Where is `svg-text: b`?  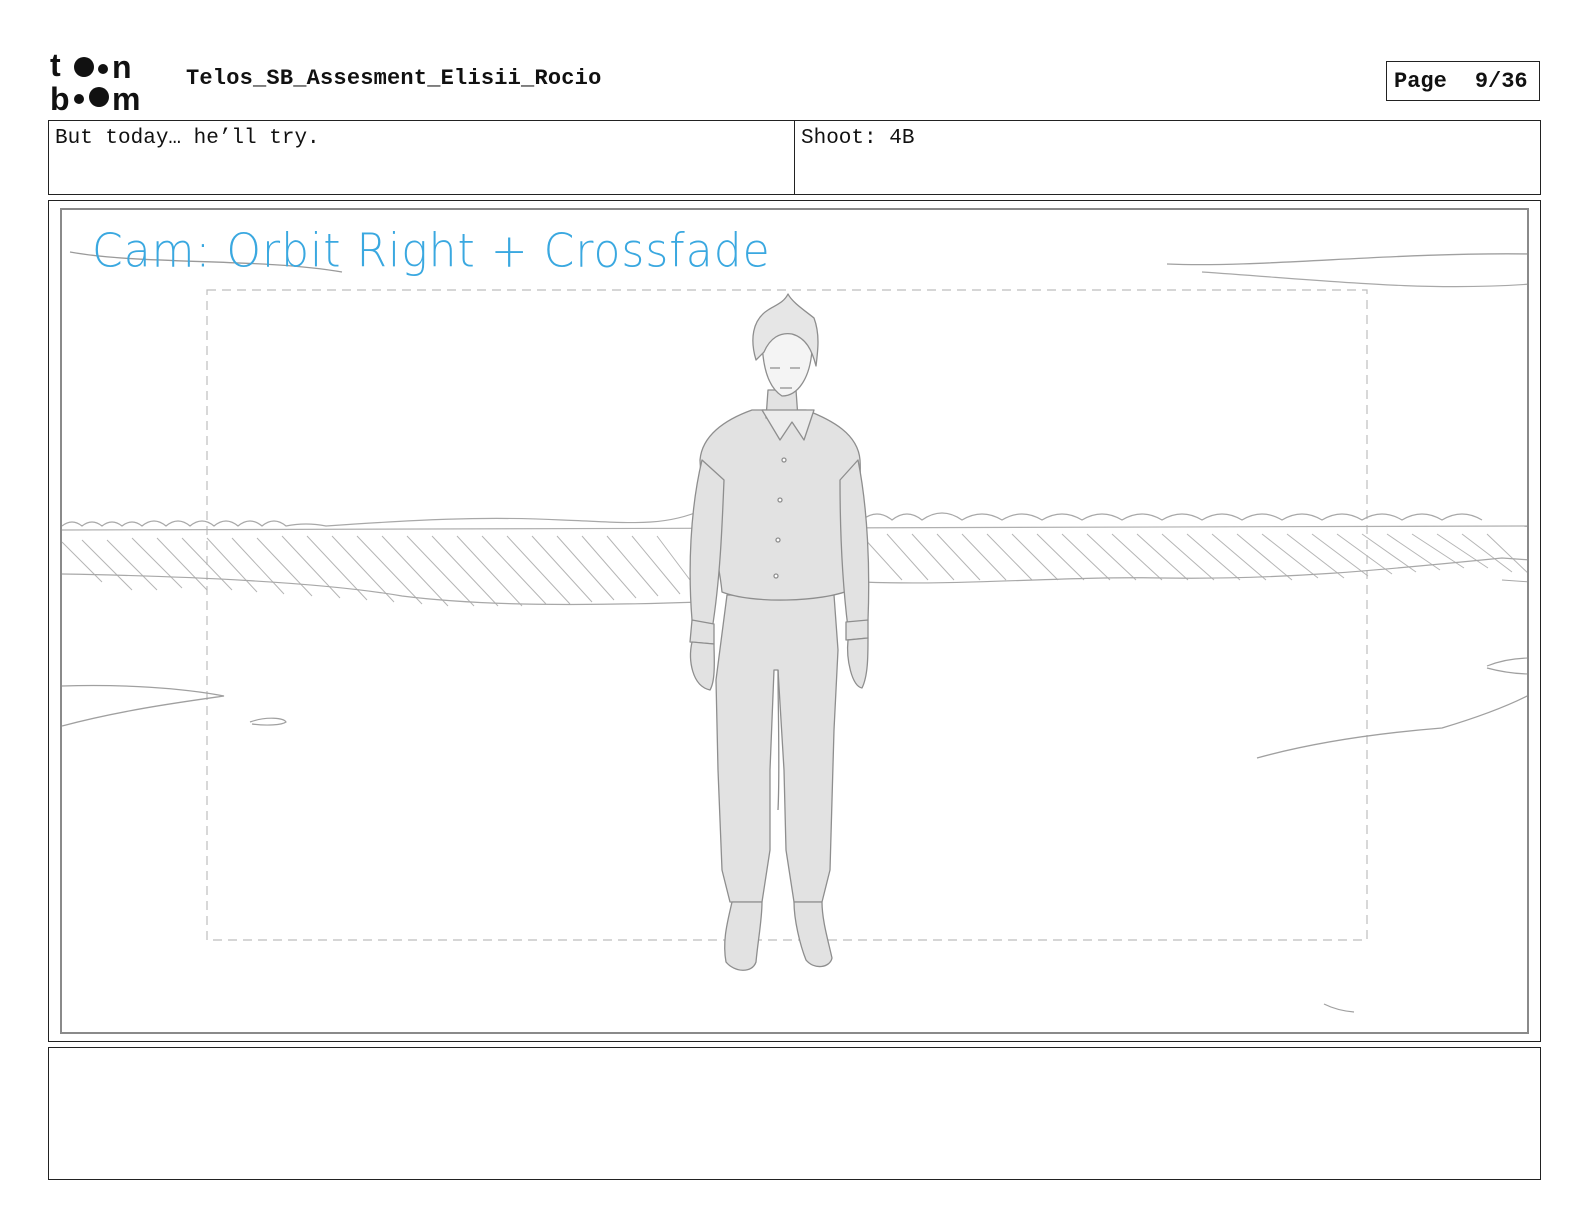
svg-text: b is located at coordinates (60, 96).